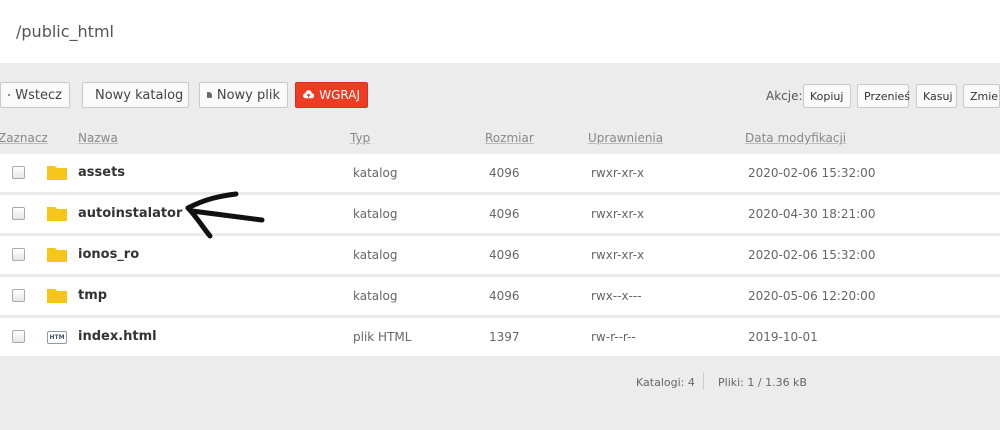  I want to click on file-name: autoinstalator, so click(130, 213).